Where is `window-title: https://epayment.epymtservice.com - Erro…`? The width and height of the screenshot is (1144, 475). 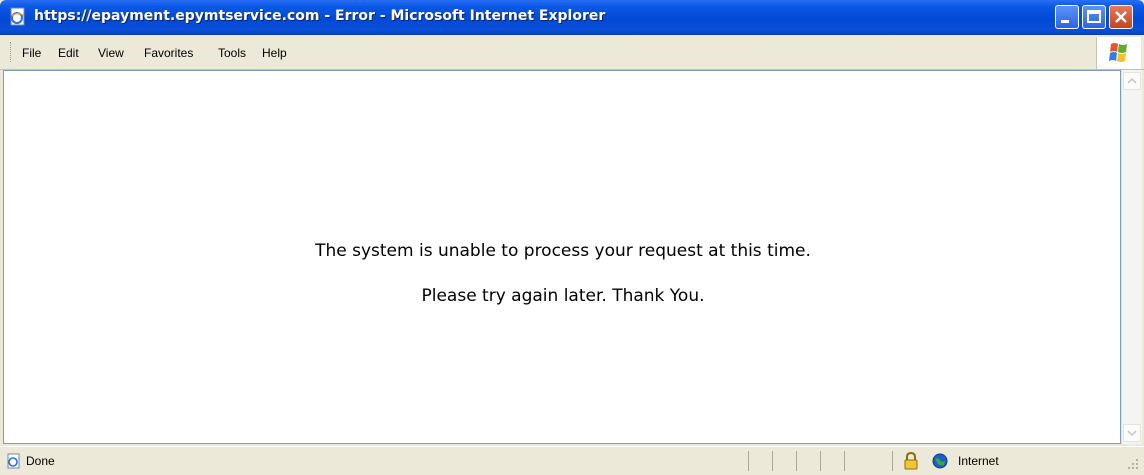
window-title: https://epayment.epymtservice.com - Erro… is located at coordinates (320, 16).